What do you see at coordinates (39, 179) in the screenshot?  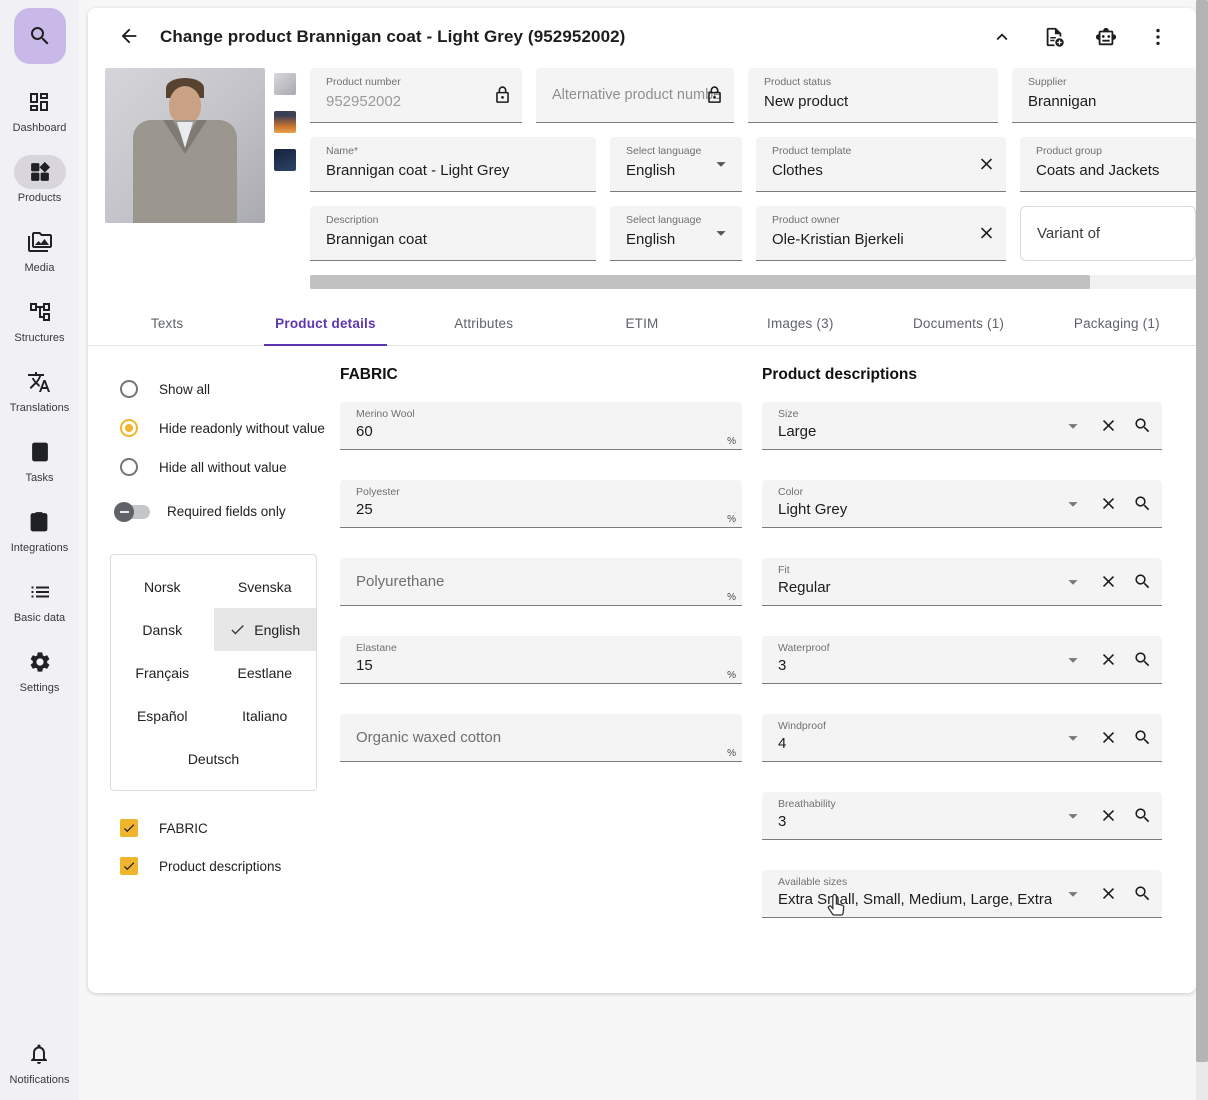 I see `sidebar-item-products: Products` at bounding box center [39, 179].